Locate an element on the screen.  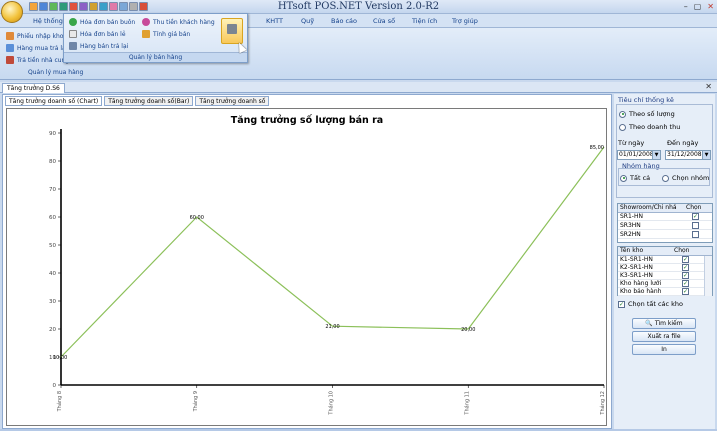
data-label: 21,00 is located at coordinates (332, 327).